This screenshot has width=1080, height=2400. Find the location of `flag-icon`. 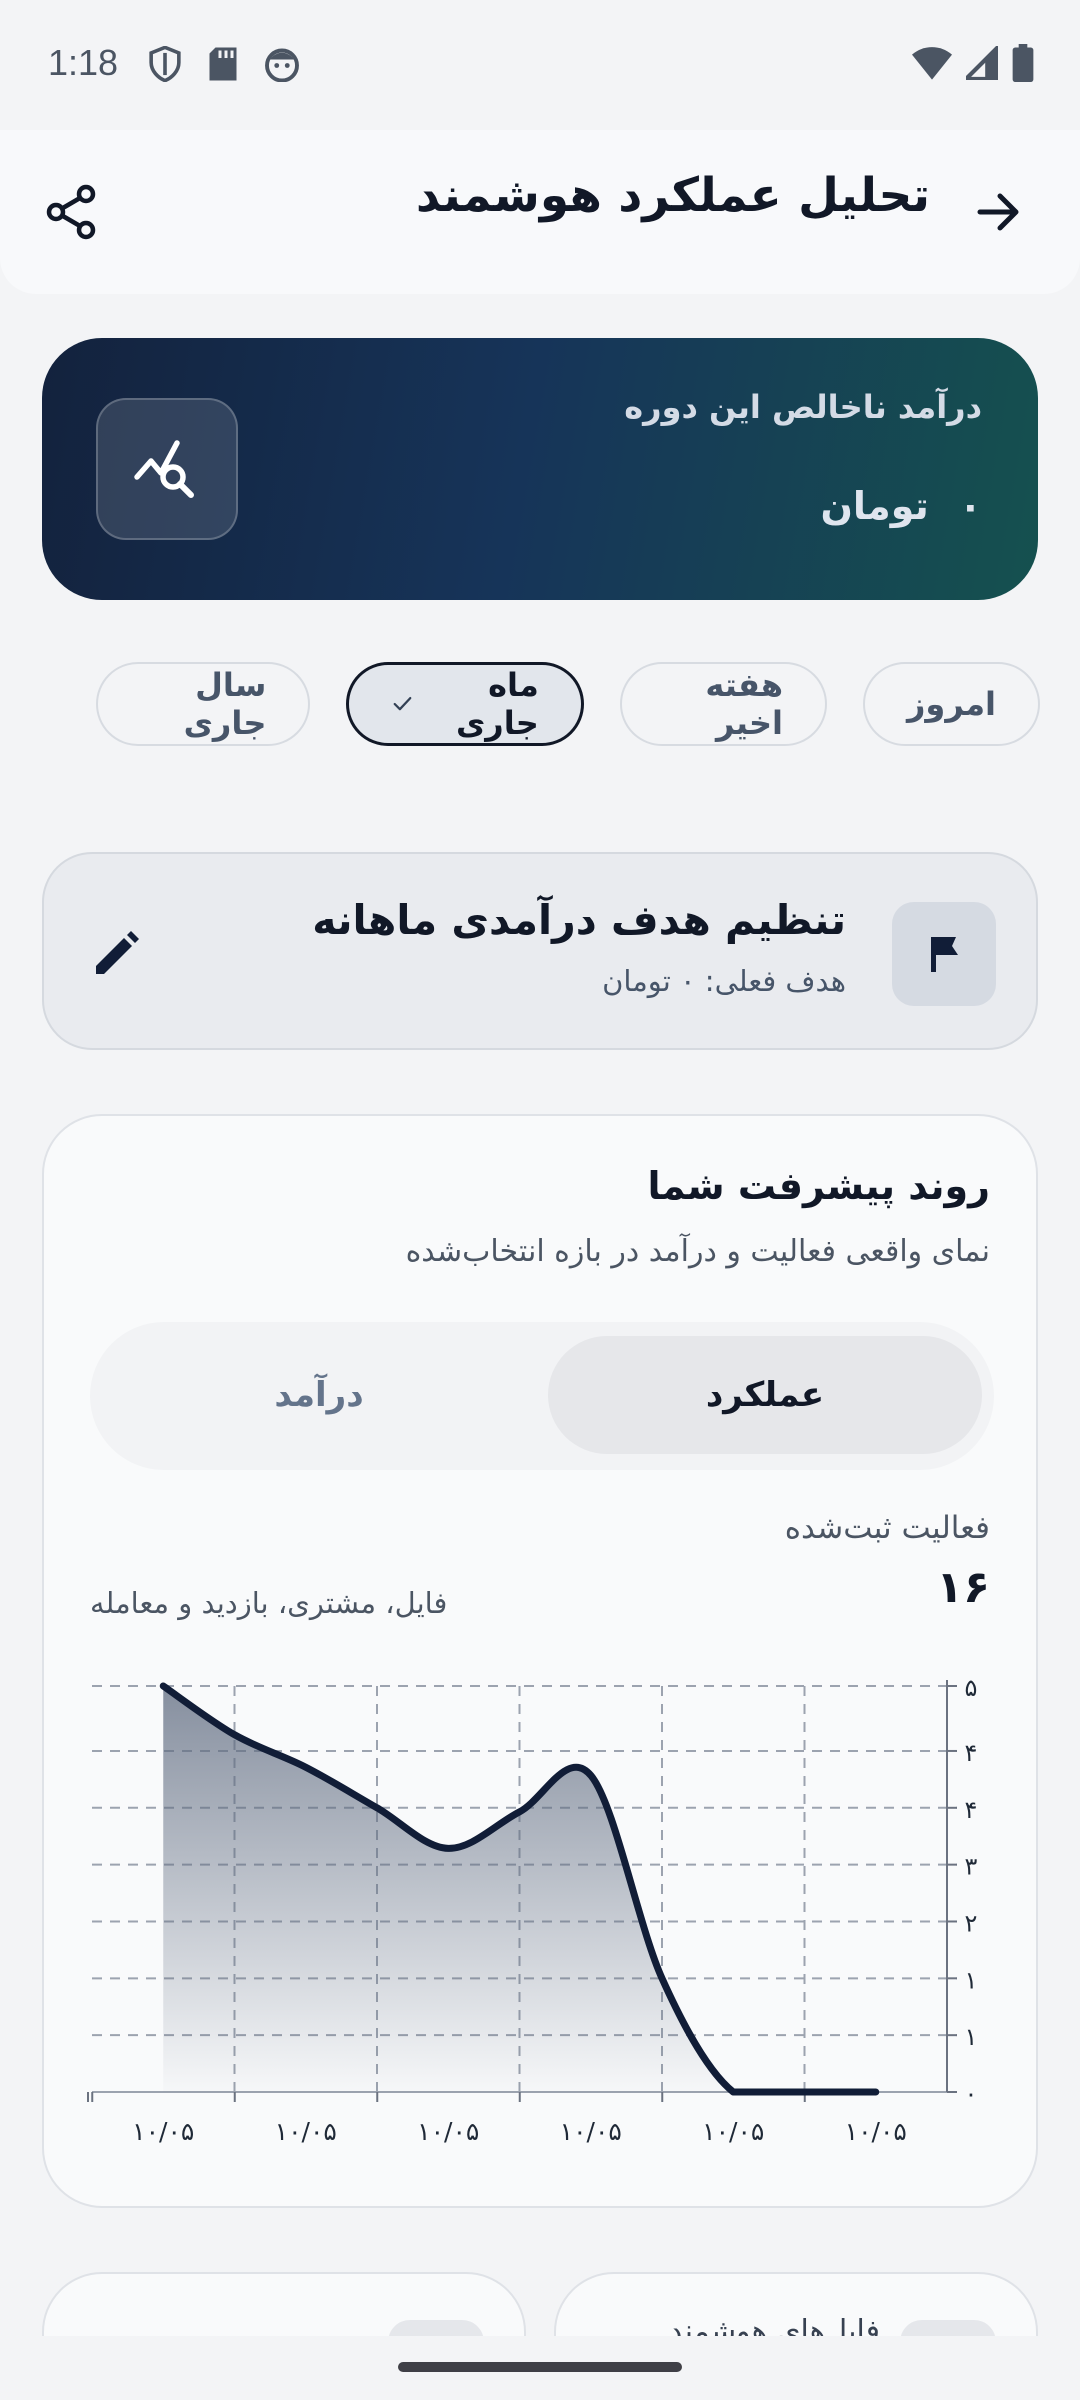

flag-icon is located at coordinates (944, 954).